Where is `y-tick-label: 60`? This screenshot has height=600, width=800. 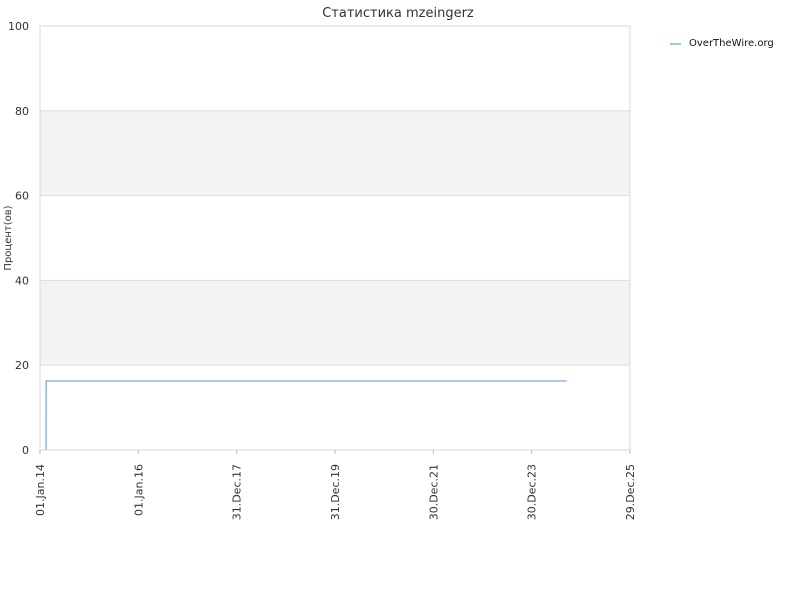
y-tick-label: 60 is located at coordinates (22, 196).